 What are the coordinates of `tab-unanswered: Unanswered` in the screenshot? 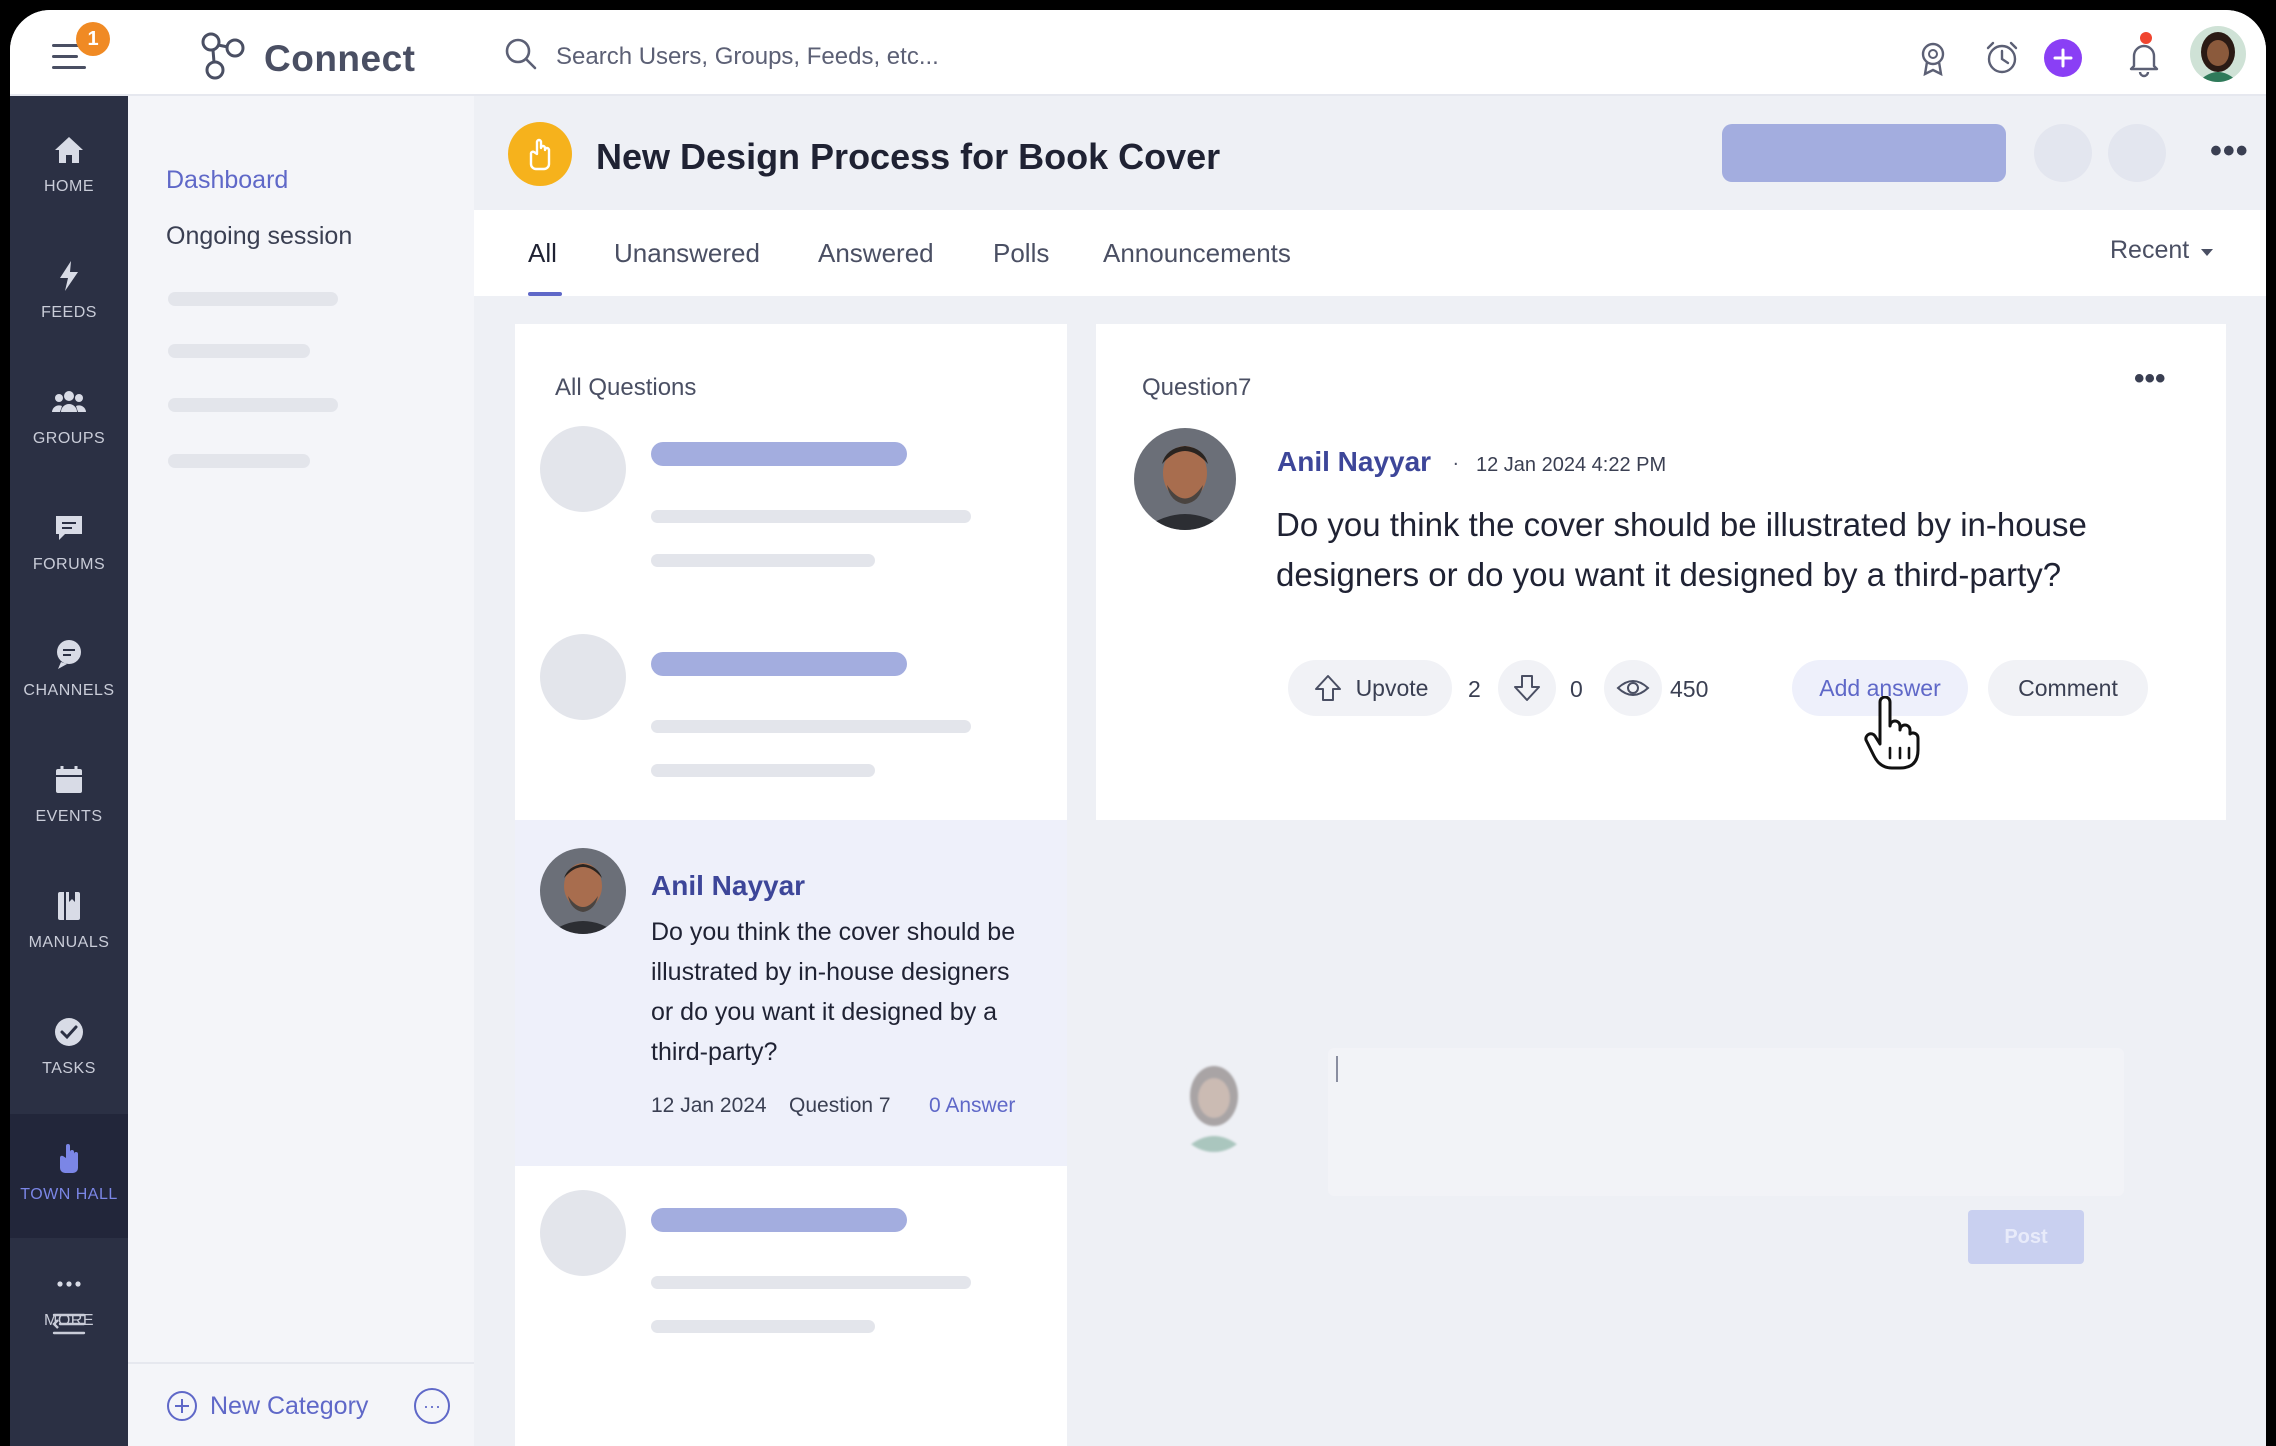 It's located at (687, 253).